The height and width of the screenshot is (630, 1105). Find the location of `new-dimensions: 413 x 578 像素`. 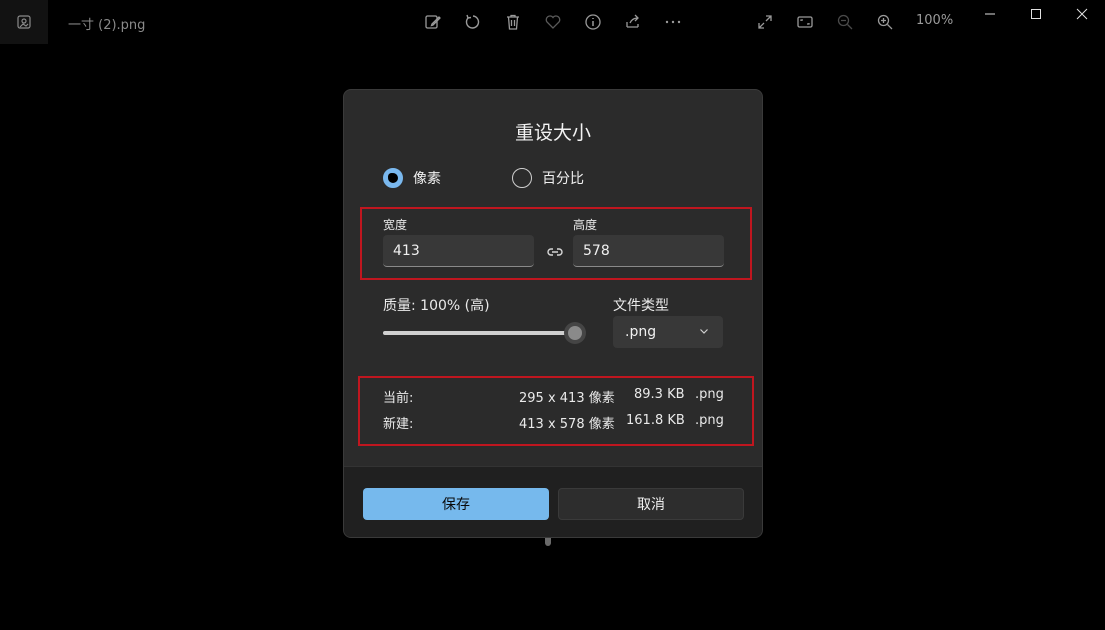

new-dimensions: 413 x 578 像素 is located at coordinates (567, 424).